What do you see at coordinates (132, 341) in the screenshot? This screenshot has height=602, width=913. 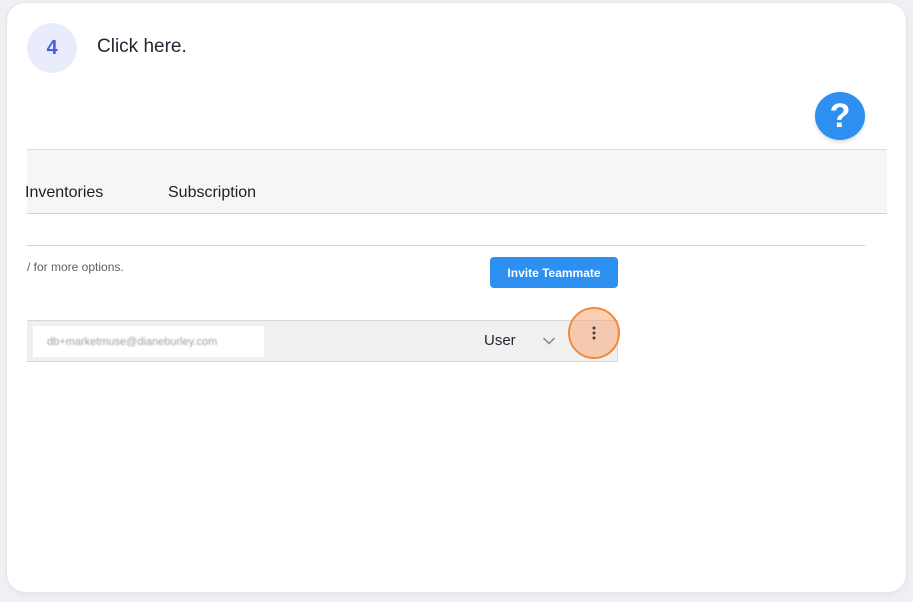 I see `member-email: db+marketmuse@dianeburley.com` at bounding box center [132, 341].